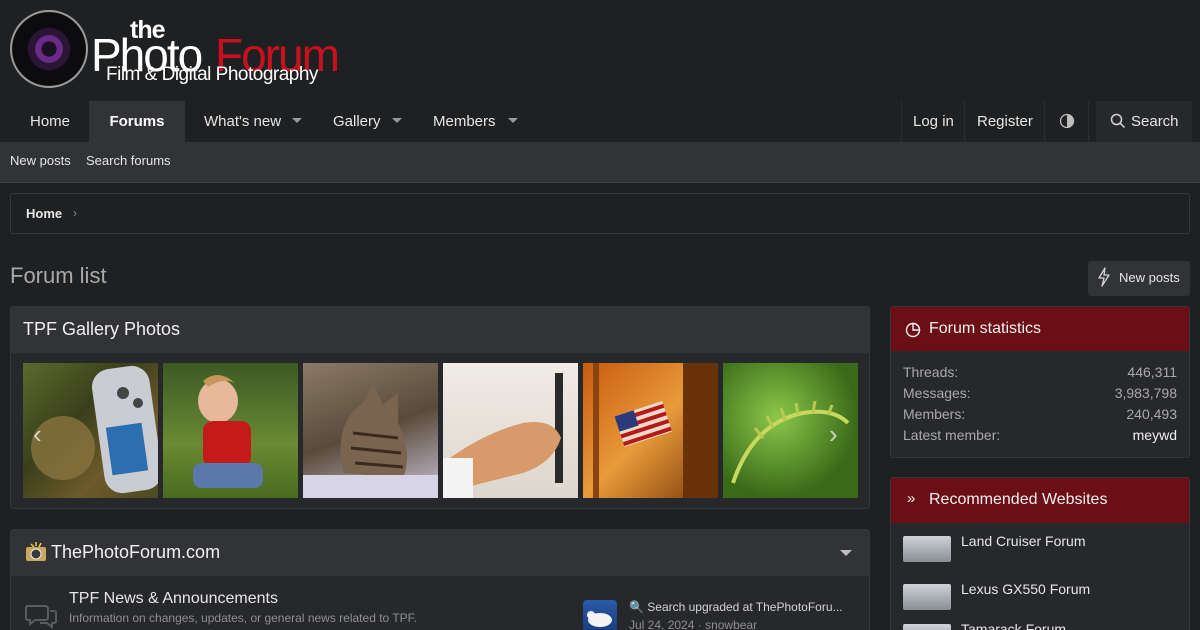  Describe the element at coordinates (397, 120) in the screenshot. I see `gallery-chevron-down-icon` at that location.